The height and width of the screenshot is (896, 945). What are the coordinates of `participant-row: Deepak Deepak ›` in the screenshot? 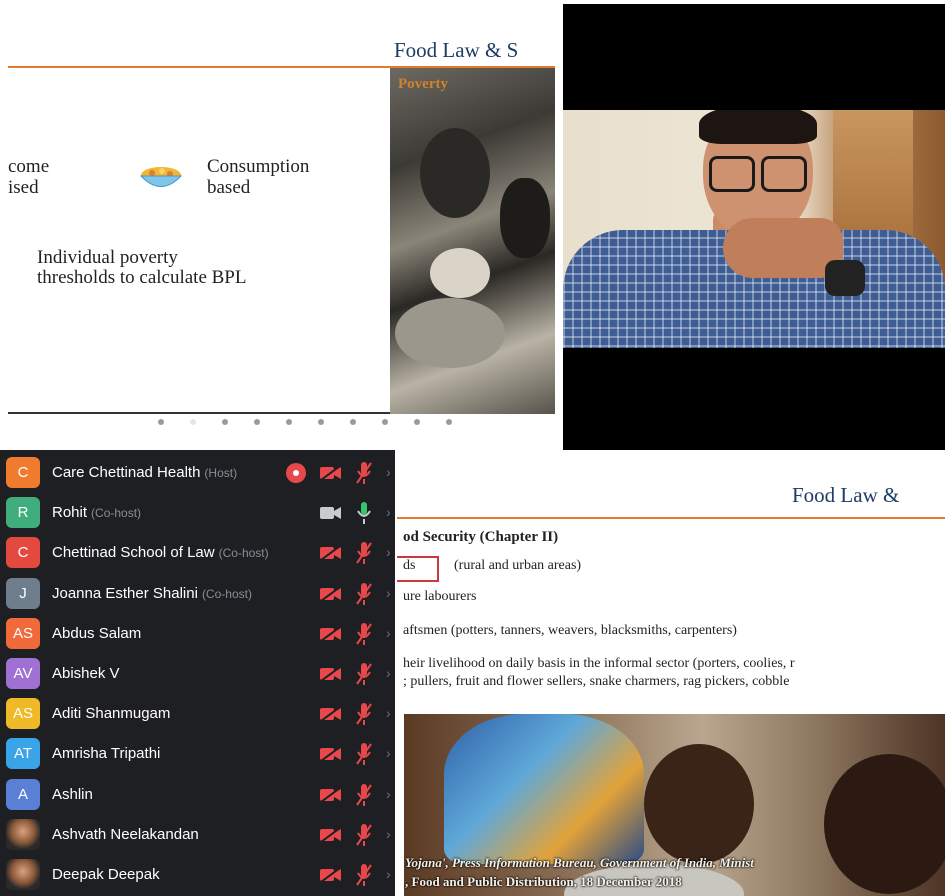 It's located at (197, 875).